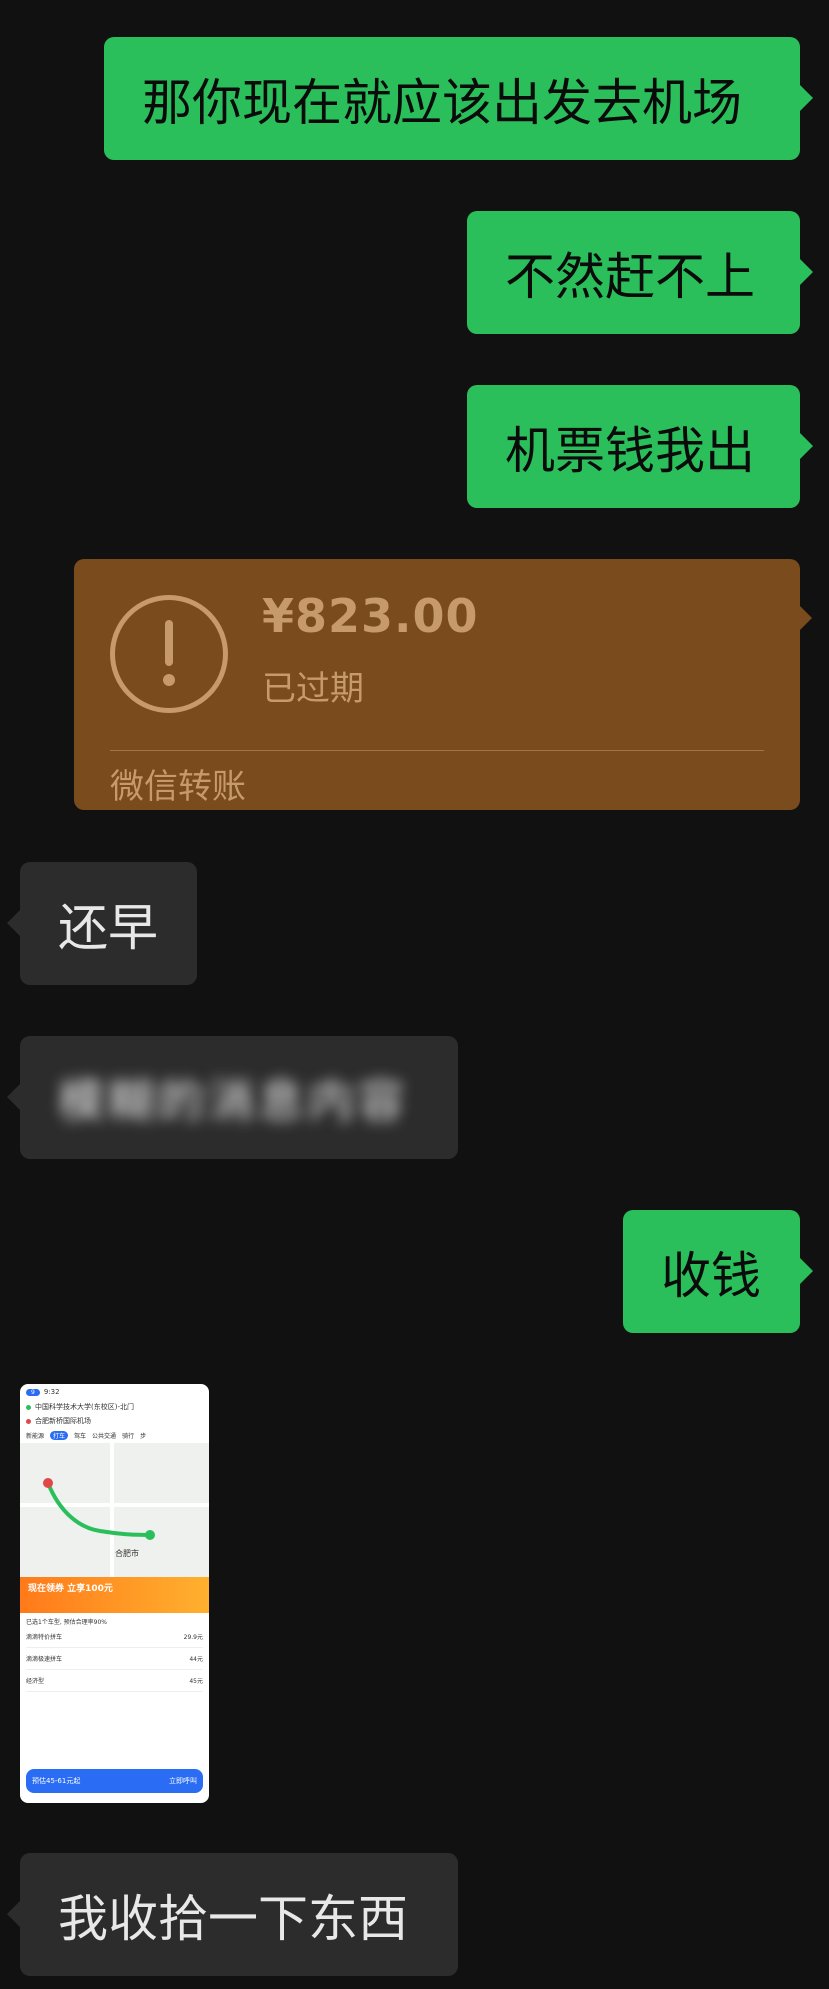  Describe the element at coordinates (196, 1659) in the screenshot. I see `thumb-item-price: 44元` at that location.